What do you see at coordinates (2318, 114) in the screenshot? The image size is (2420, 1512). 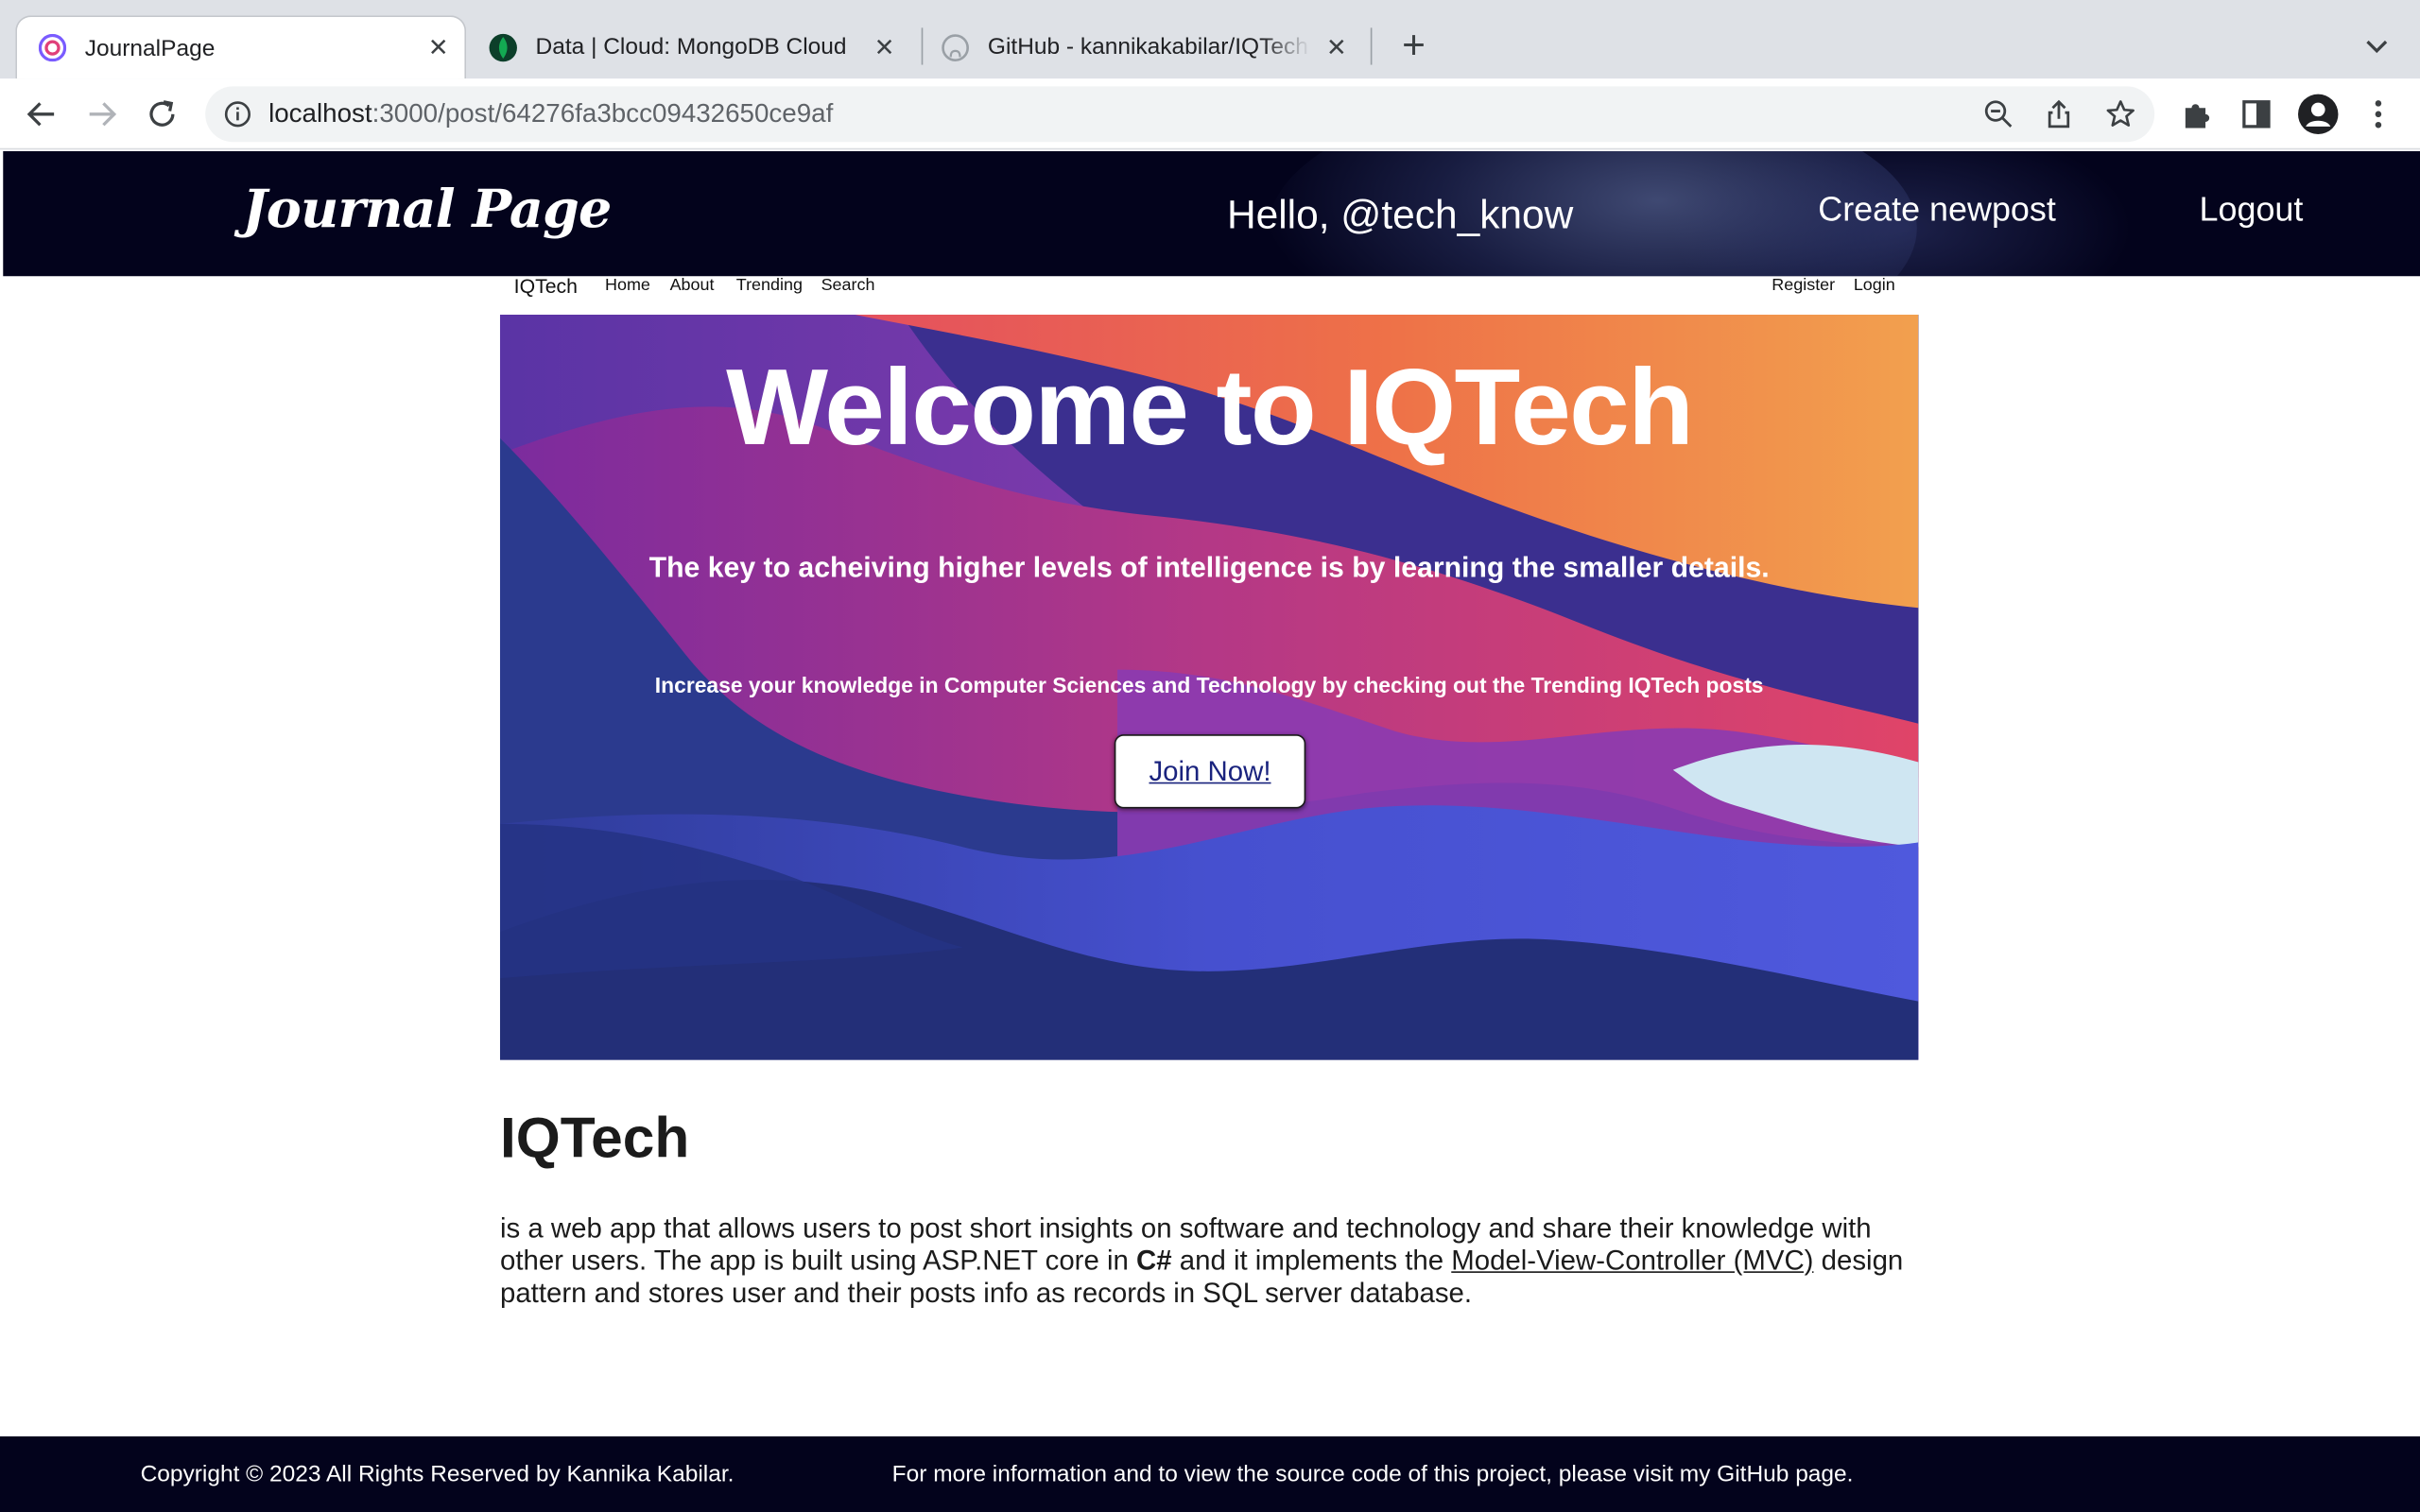 I see `profile-avatar-icon` at bounding box center [2318, 114].